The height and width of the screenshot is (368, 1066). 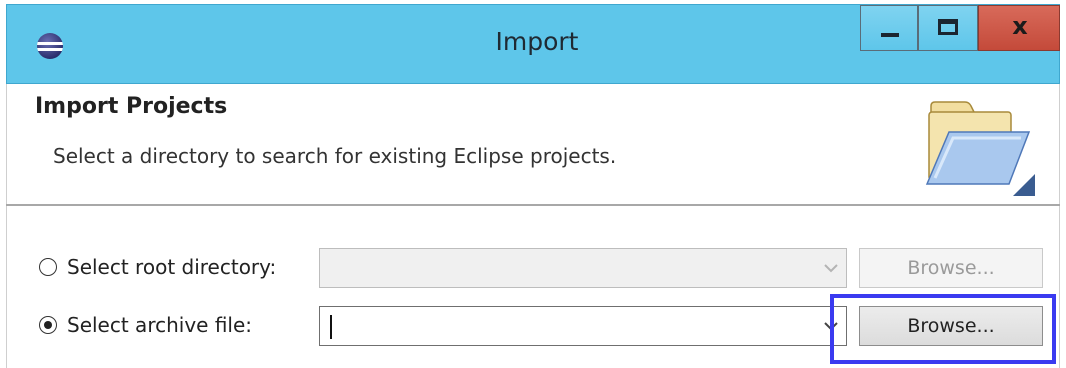 I want to click on archive-file-option: Select archive file:, so click(x=145, y=325).